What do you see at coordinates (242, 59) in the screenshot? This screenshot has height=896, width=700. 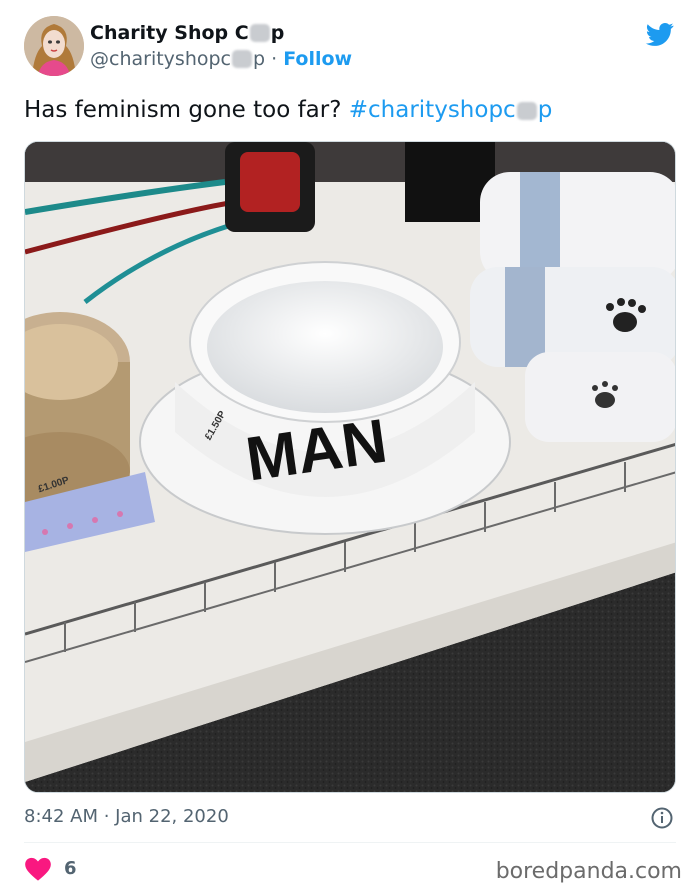 I see `handle-redaction` at bounding box center [242, 59].